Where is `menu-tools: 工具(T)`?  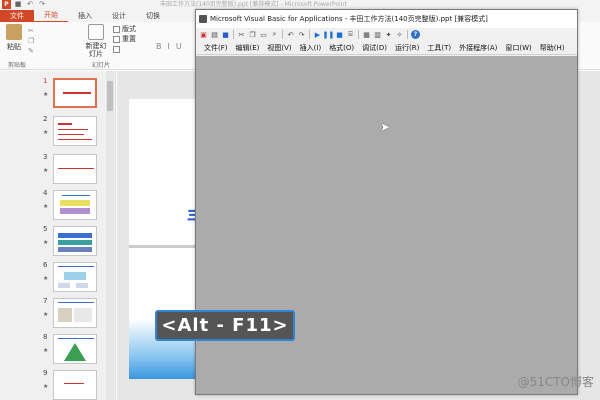 menu-tools: 工具(T) is located at coordinates (439, 48).